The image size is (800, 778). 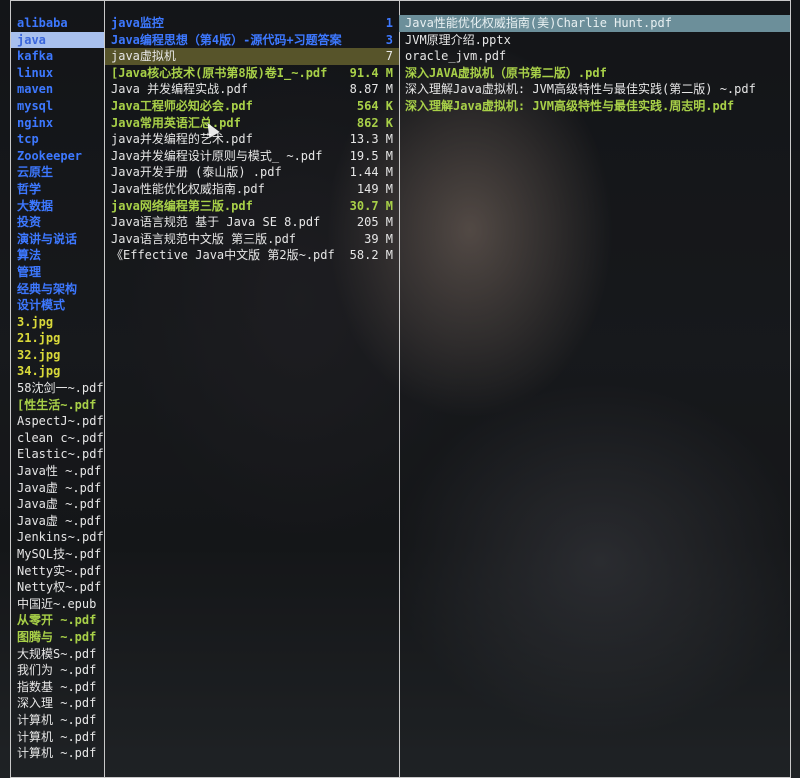 I want to click on list-item: 《Effective Java中文版 第2版~.pdf 58.2 M, so click(x=252, y=255).